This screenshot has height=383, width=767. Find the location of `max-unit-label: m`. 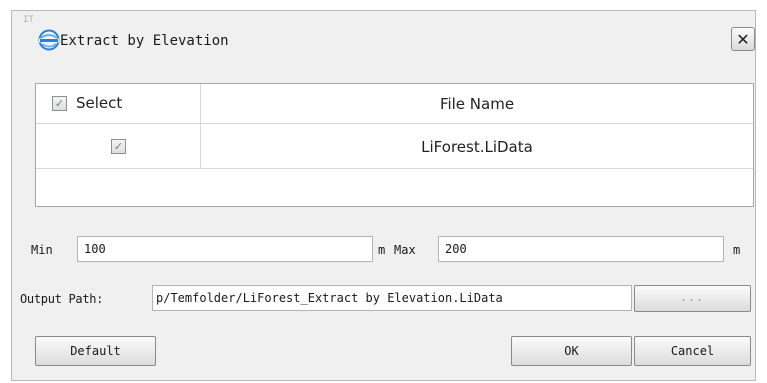

max-unit-label: m is located at coordinates (737, 250).